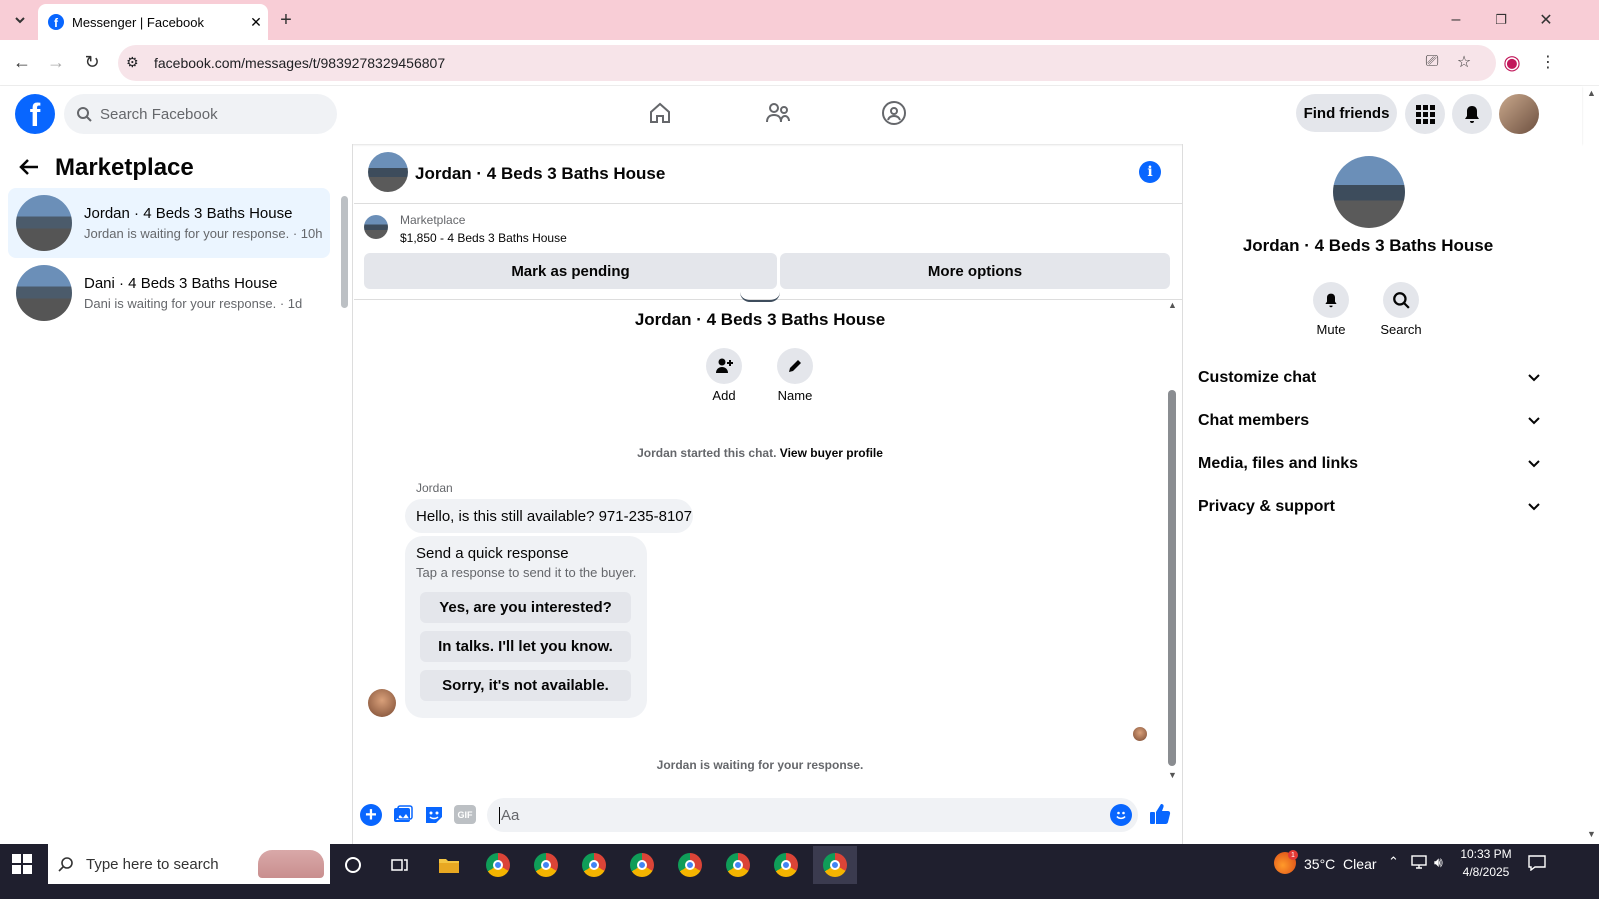  I want to click on bookmark-star-icon: ☆, so click(1464, 62).